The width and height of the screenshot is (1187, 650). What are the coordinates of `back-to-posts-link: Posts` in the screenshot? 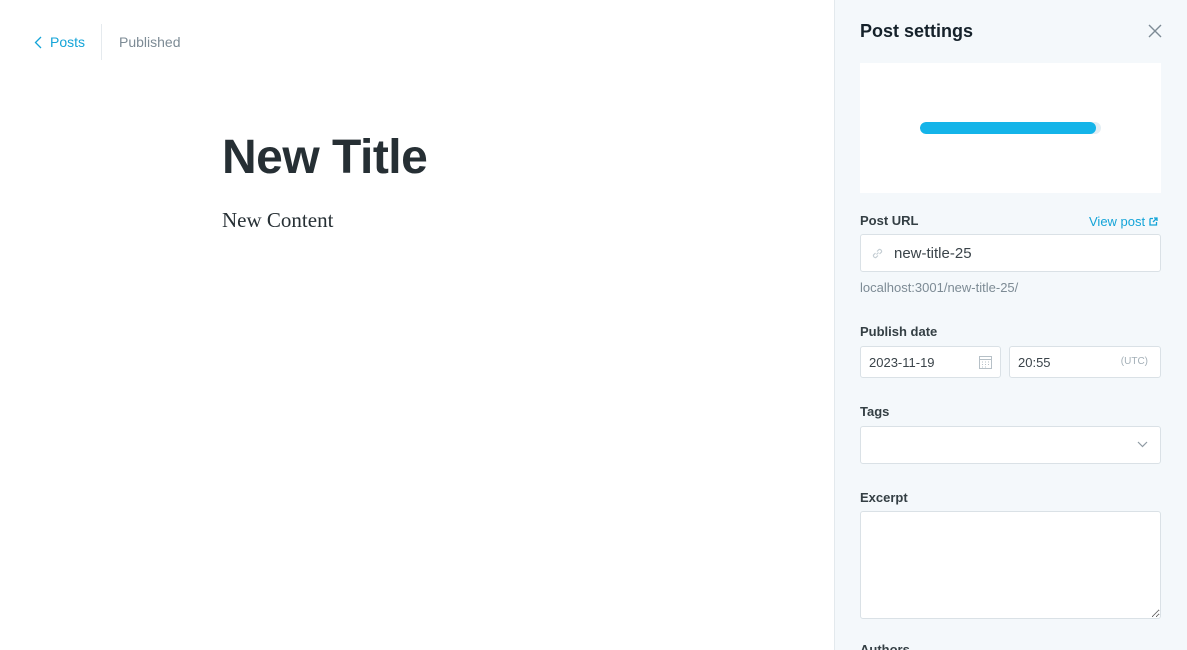 It's located at (68, 42).